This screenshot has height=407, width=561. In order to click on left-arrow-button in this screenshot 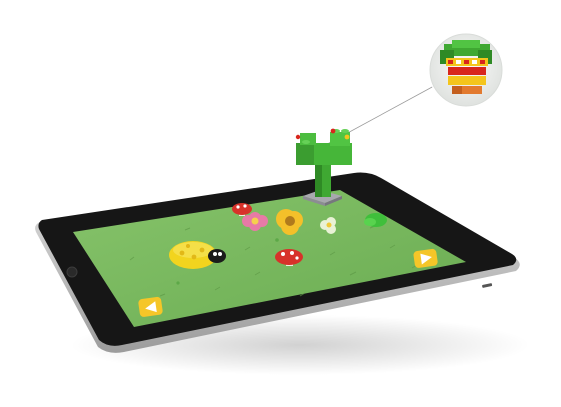, I will do `click(150, 306)`.